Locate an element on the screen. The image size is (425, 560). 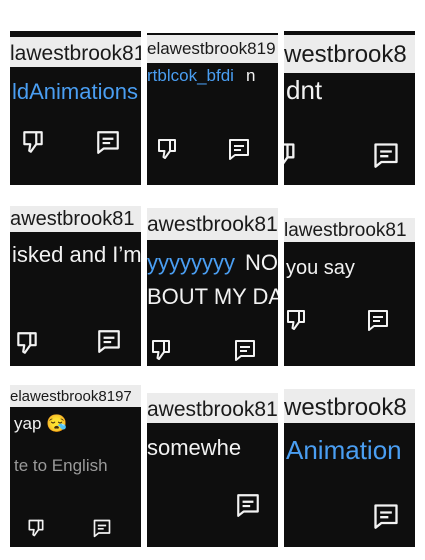
comment-message: rtblcok_bfdi n is located at coordinates (201, 75).